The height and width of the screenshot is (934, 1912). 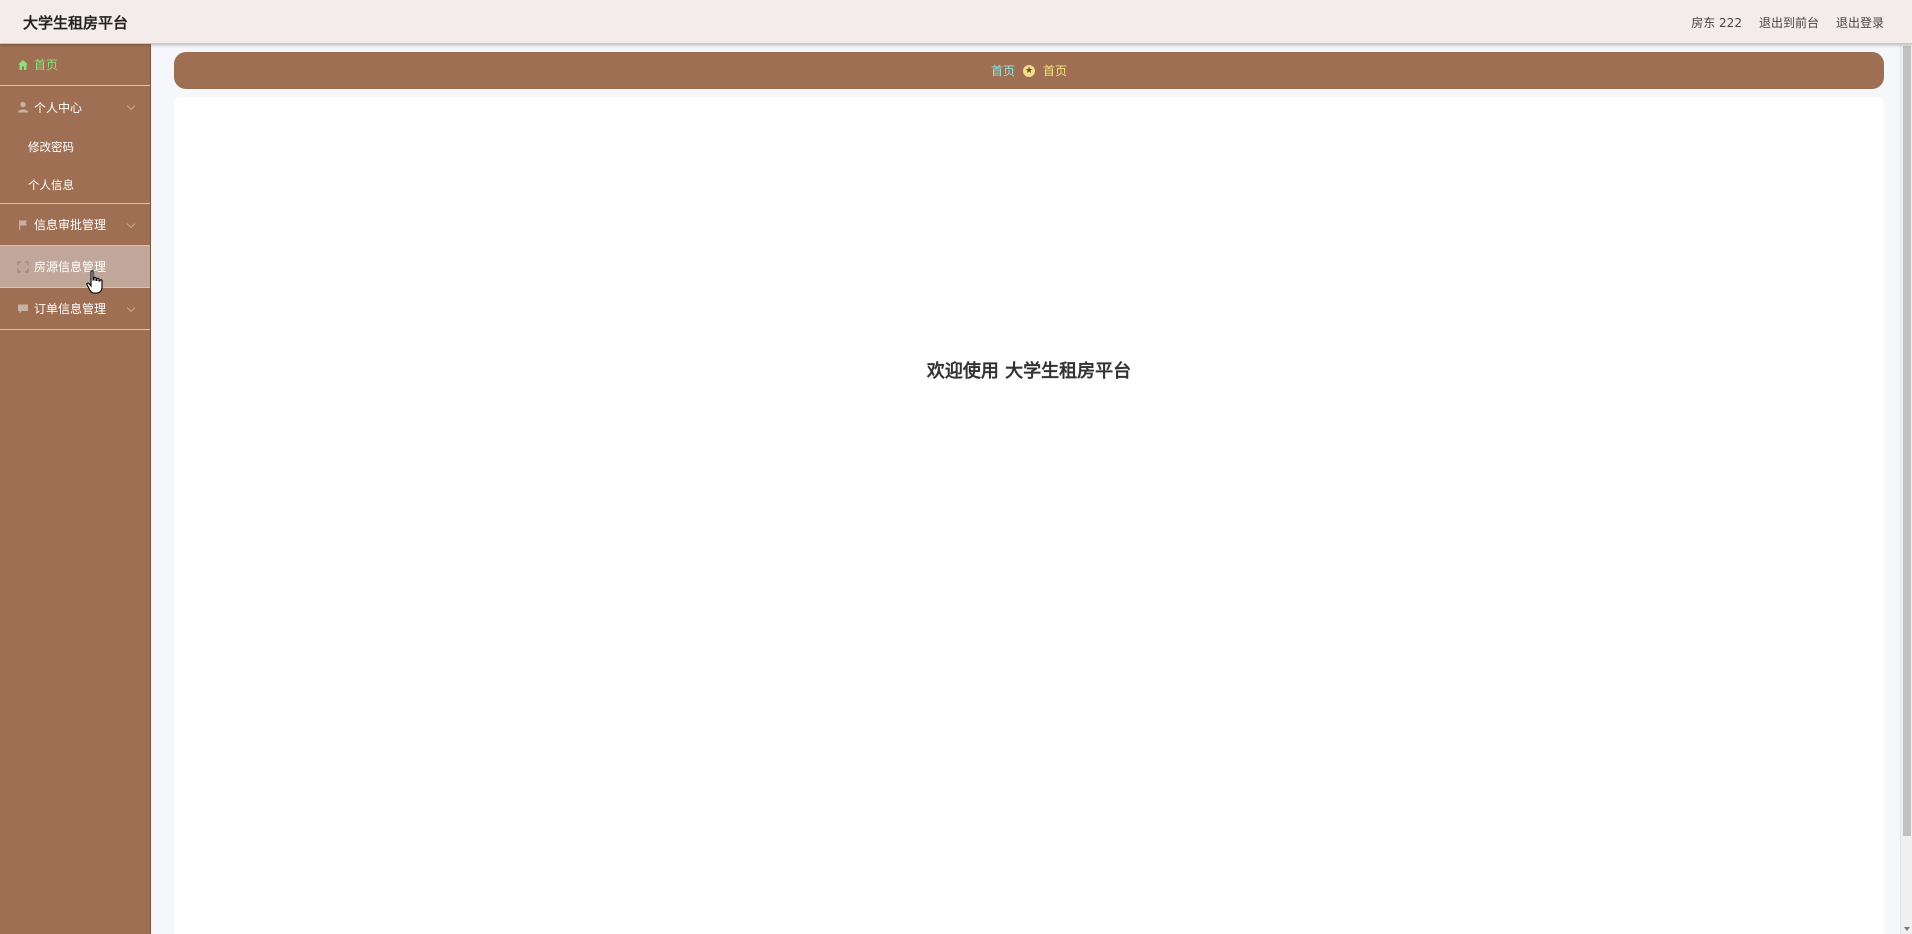 I want to click on scroll-down-arrow-icon, so click(x=1907, y=929).